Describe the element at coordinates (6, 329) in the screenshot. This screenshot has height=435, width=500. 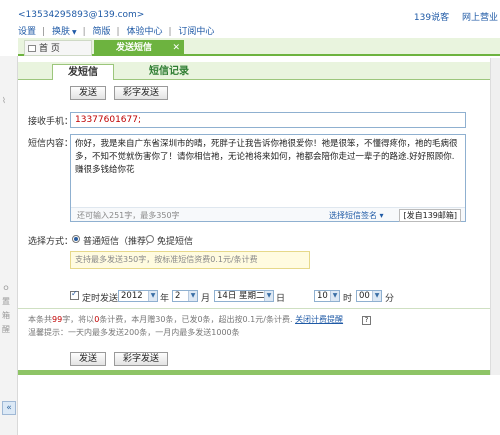
I see `sidebar-glyph: 醒` at that location.